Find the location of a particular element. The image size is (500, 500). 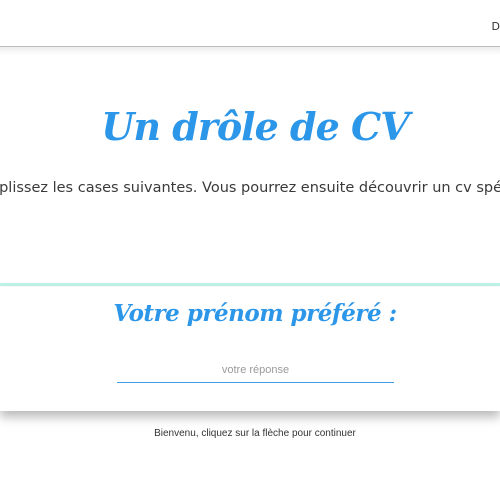

top-bar: D is located at coordinates (250, 23).